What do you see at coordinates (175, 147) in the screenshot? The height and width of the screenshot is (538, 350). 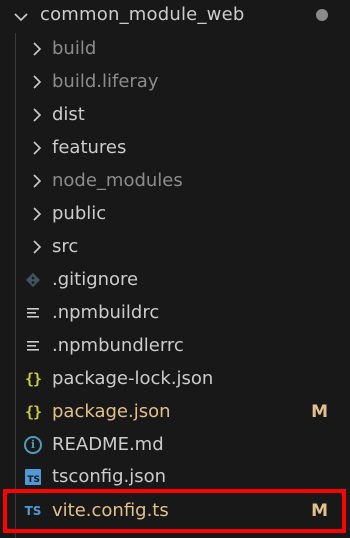 I see `tree-item-features: features` at bounding box center [175, 147].